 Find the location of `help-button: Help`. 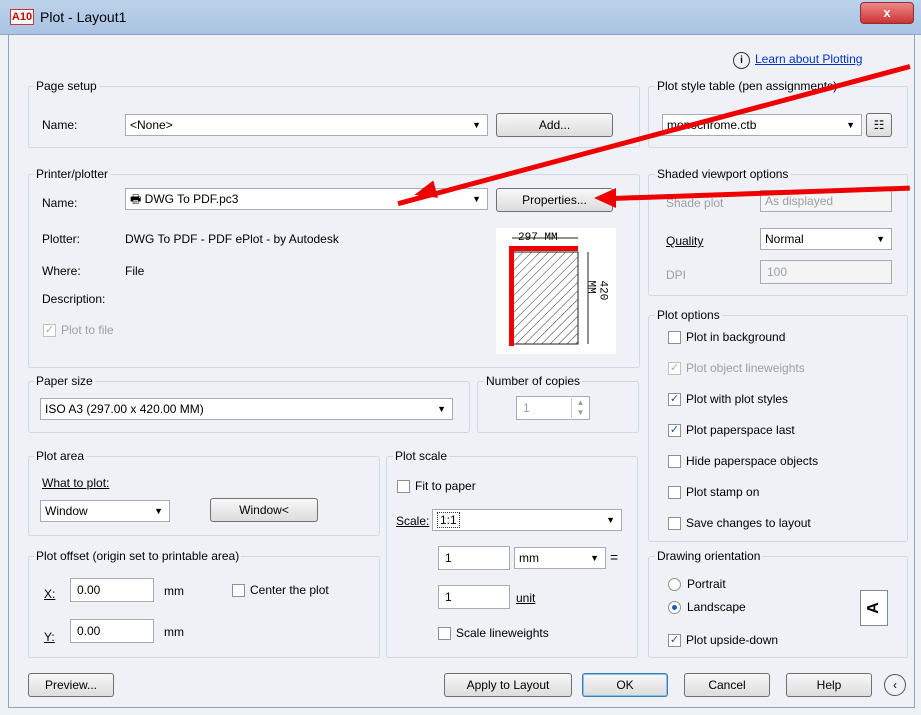

help-button: Help is located at coordinates (829, 685).